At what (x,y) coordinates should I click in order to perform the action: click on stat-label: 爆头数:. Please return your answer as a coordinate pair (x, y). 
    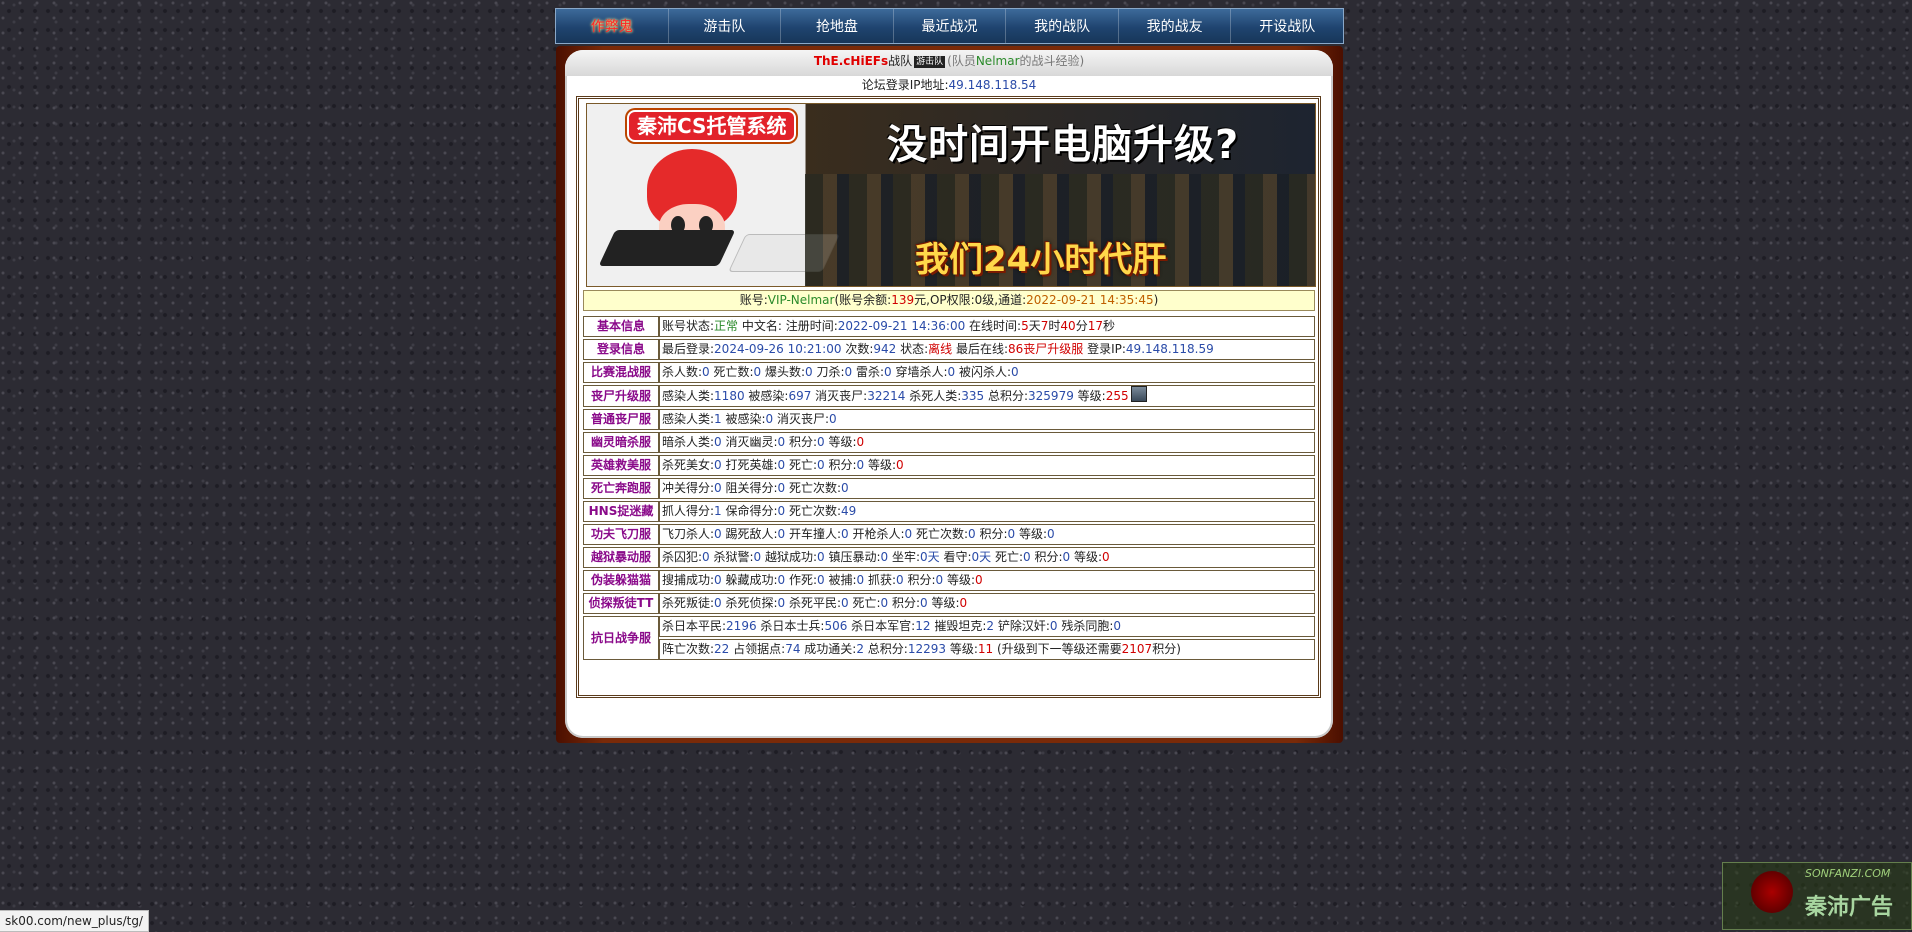
    Looking at the image, I should click on (783, 372).